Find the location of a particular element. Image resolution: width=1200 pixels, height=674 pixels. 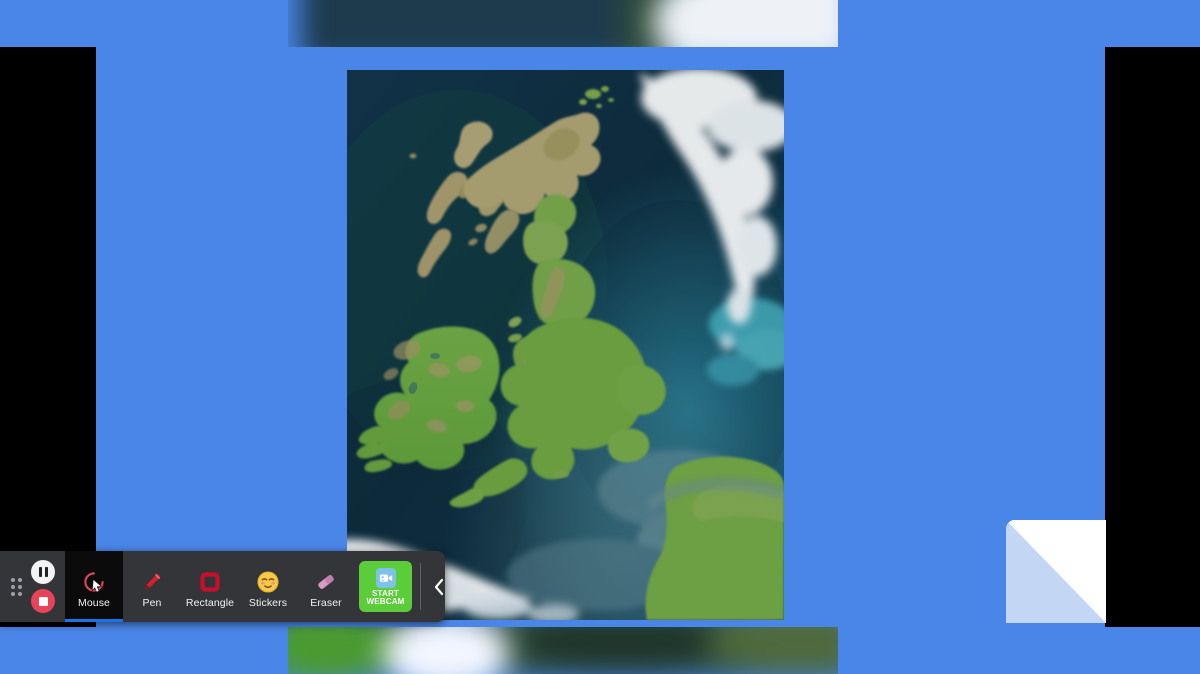

tool-pen: Pen is located at coordinates (152, 586).